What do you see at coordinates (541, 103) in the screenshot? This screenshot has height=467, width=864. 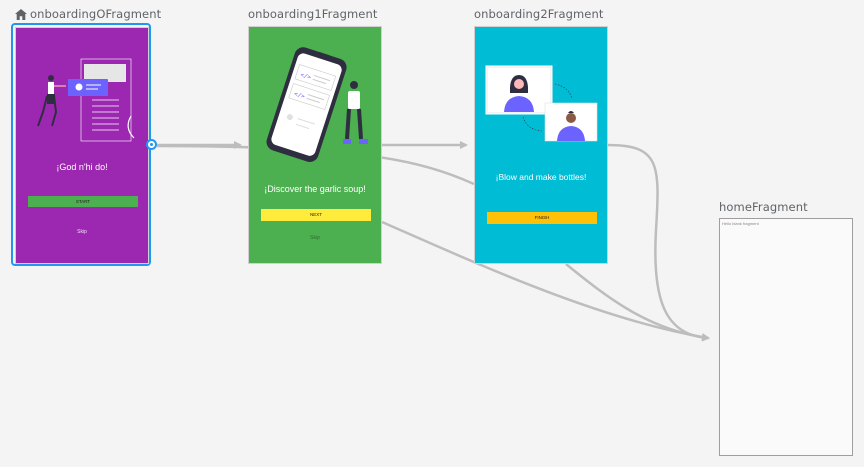 I see `onboarding2-illustration` at bounding box center [541, 103].